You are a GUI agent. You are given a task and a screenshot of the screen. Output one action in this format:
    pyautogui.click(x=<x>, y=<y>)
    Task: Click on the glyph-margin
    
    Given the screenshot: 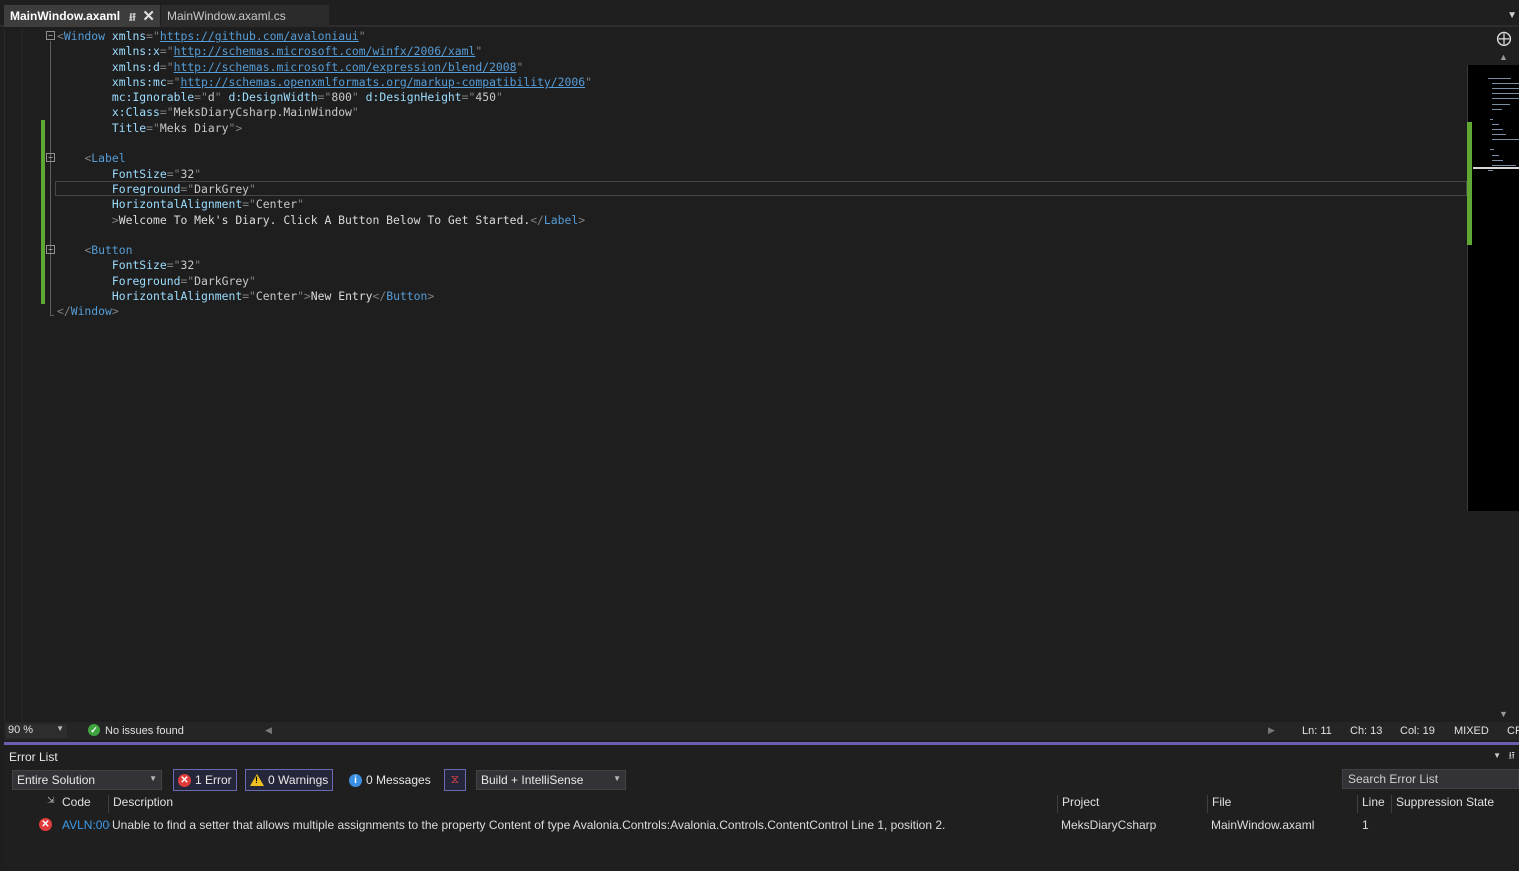 What is the action you would take?
    pyautogui.click(x=22, y=375)
    